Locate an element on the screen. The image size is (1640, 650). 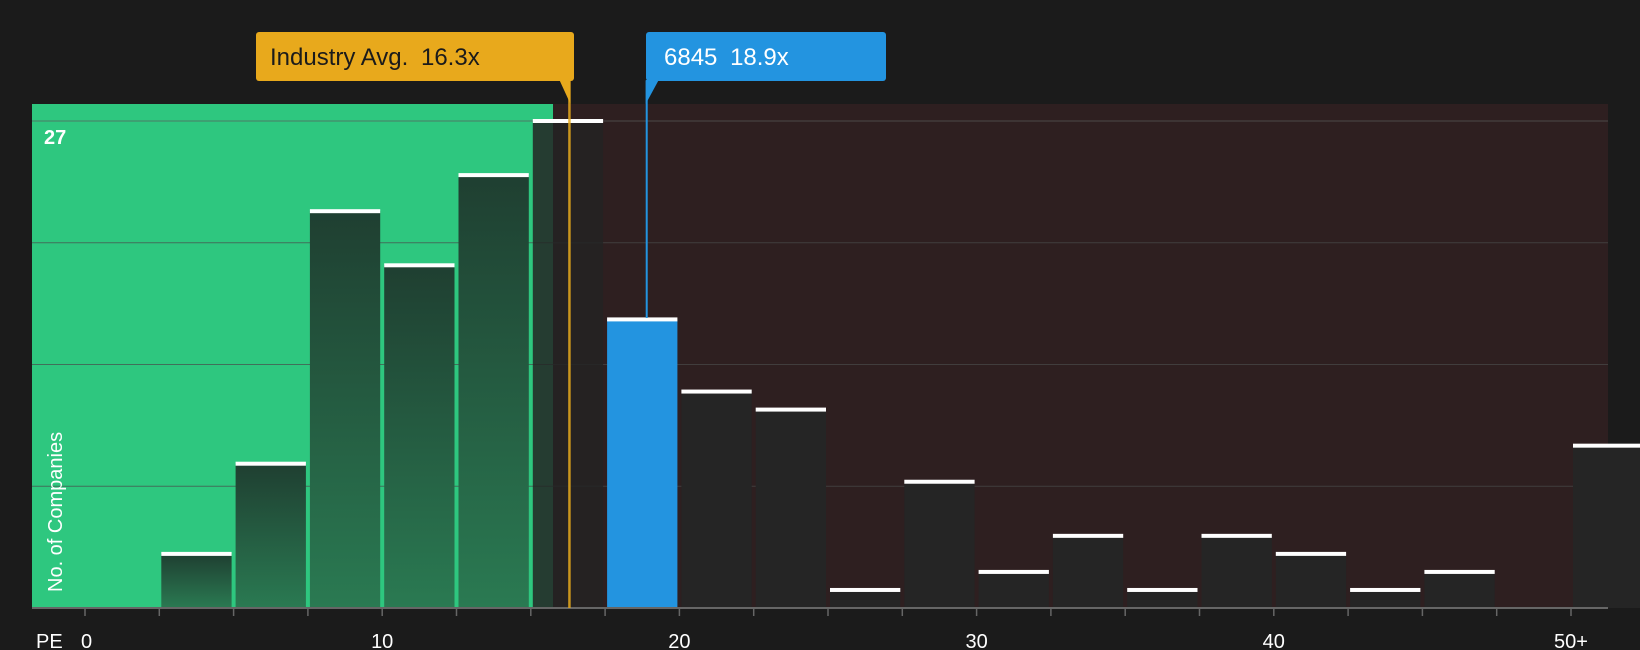
industry-avg-value: 16.3x is located at coordinates (450, 57).